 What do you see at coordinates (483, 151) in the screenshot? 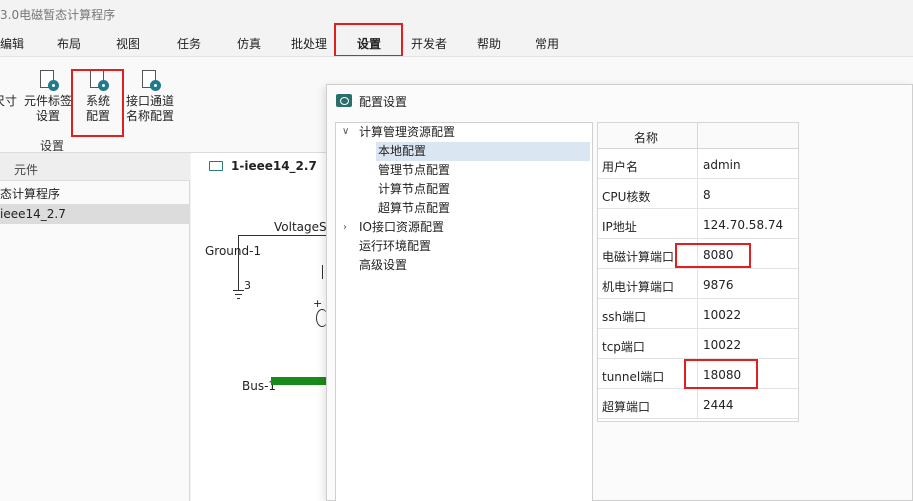
I see `tree-node-local-config: 本地配置` at bounding box center [483, 151].